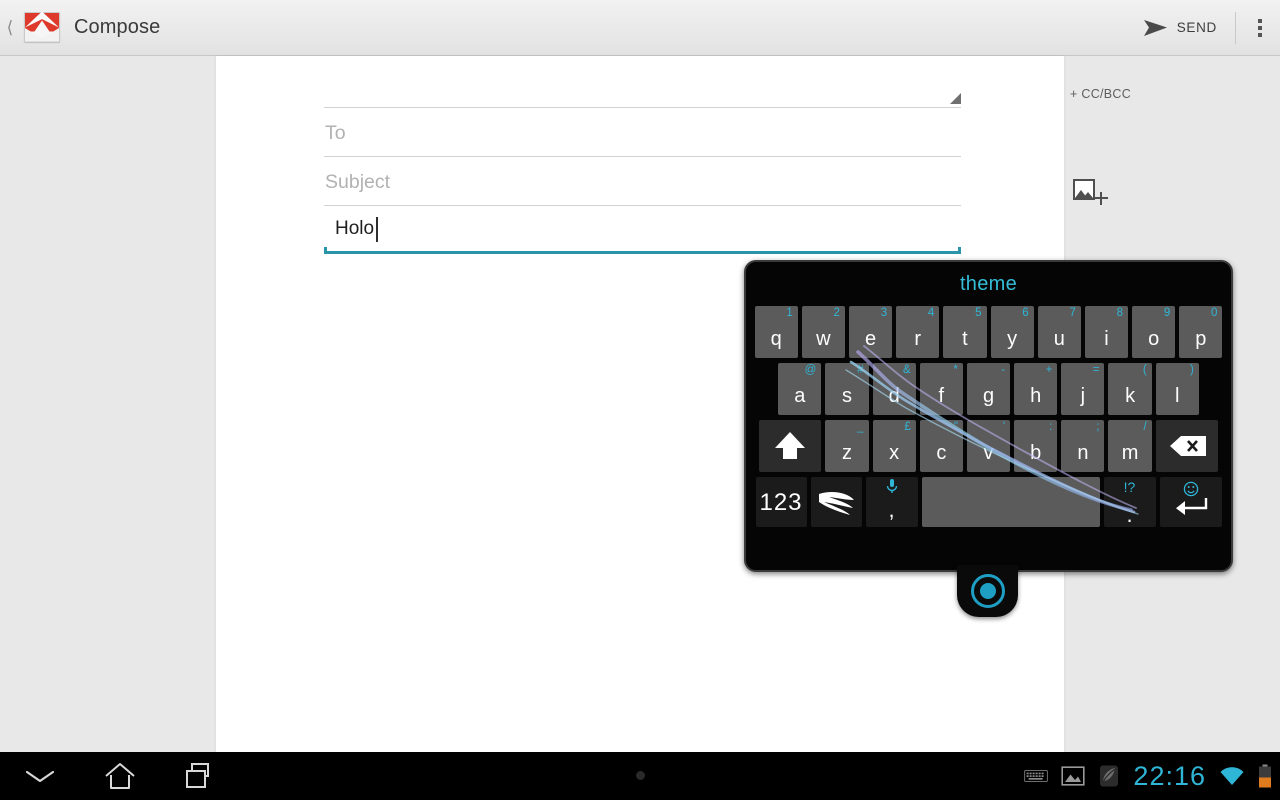  Describe the element at coordinates (987, 591) in the screenshot. I see `keyboard-resize-handle-icon` at that location.